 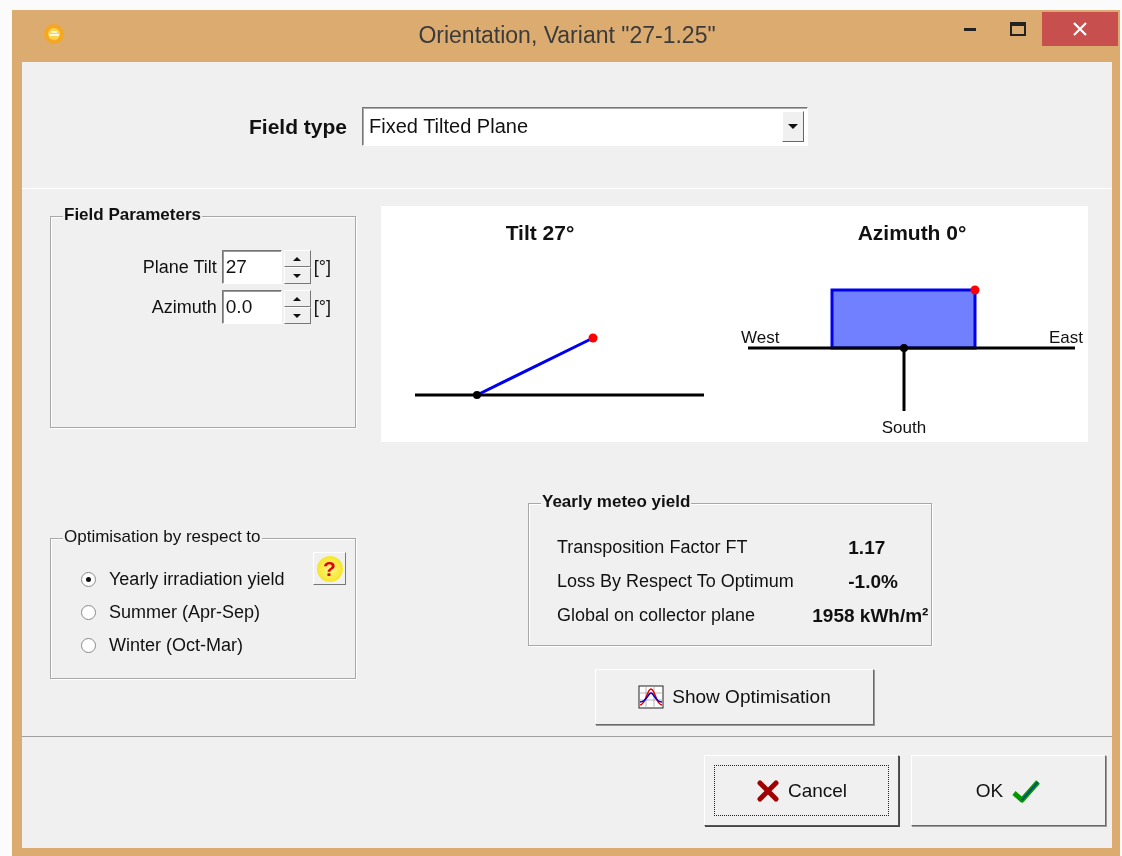 What do you see at coordinates (867, 548) in the screenshot?
I see `yield-value: 1.17` at bounding box center [867, 548].